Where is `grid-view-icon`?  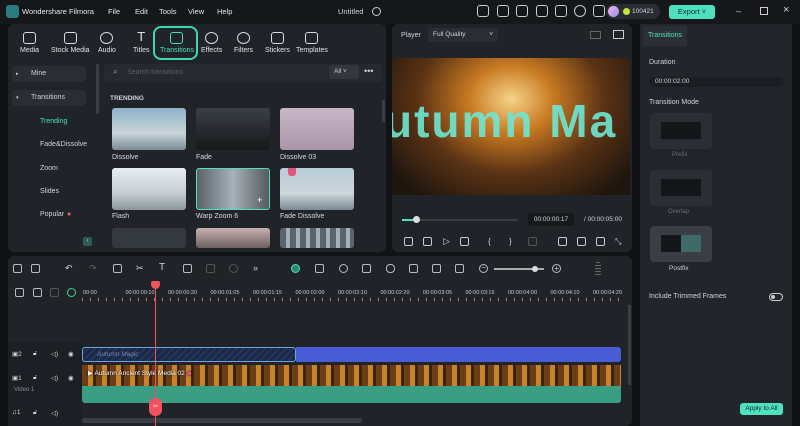
grid-view-icon is located at coordinates (595, 35).